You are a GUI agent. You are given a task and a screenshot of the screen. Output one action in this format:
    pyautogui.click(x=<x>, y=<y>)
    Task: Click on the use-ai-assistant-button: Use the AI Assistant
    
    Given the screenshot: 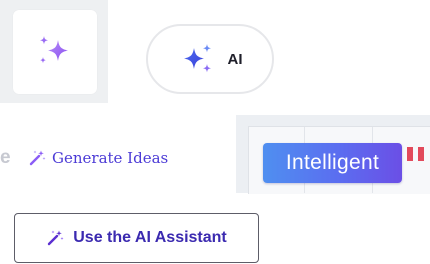 What is the action you would take?
    pyautogui.click(x=136, y=238)
    